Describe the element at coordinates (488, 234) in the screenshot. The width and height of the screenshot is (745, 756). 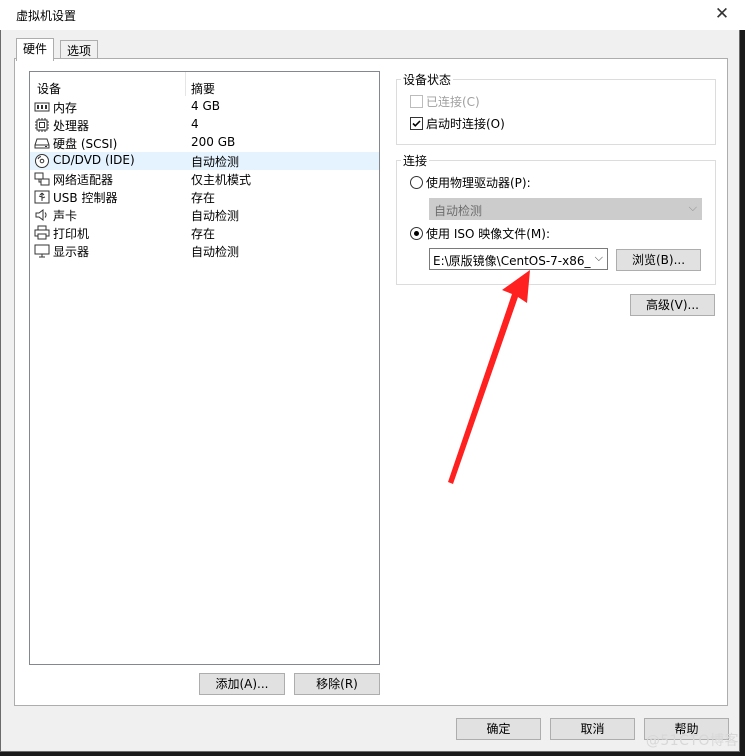
I see `iso-image-label: 使用 ISO 映像文件(M):` at that location.